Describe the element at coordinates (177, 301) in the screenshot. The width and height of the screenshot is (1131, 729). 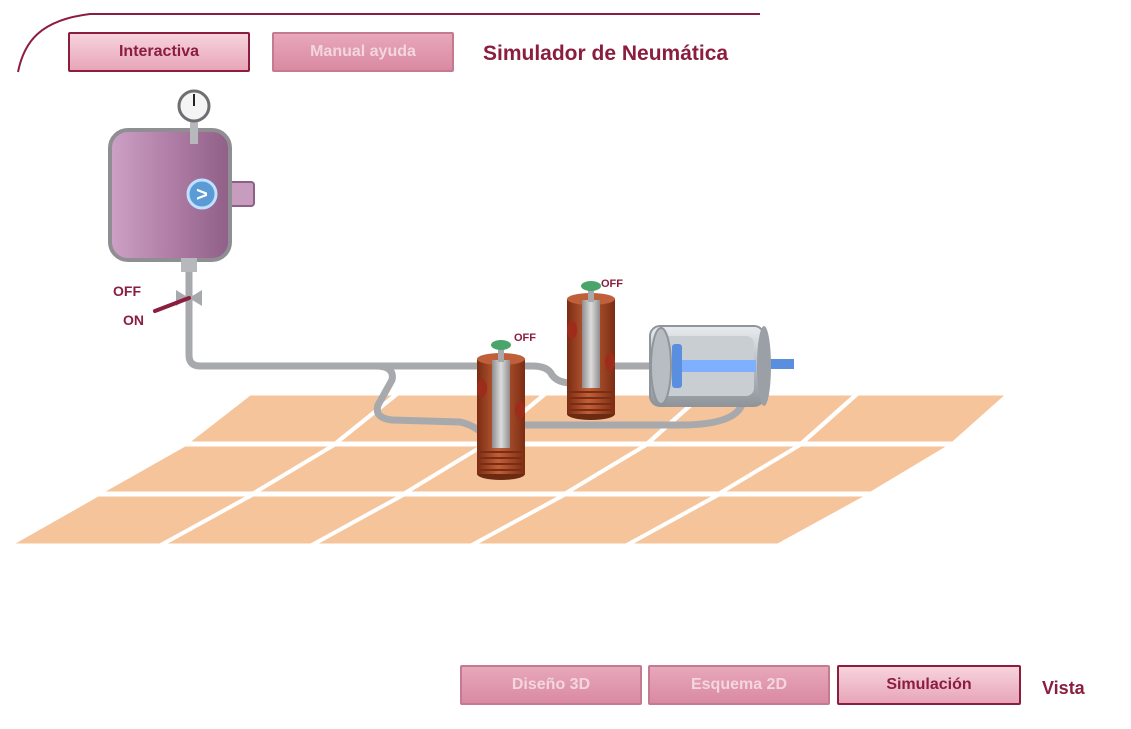
I see `shutoff-valve` at that location.